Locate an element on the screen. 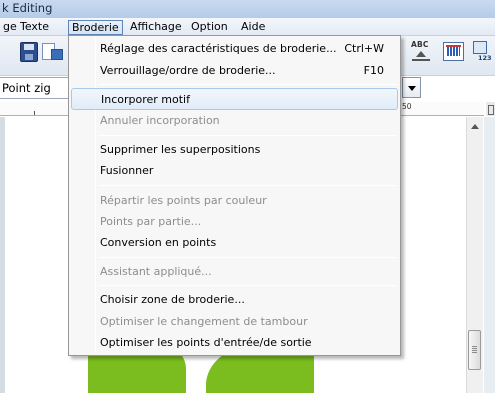 Image resolution: width=495 pixels, height=393 pixels. menu-item-optimiser-changement-tambour: Optimiser le changement de tambour is located at coordinates (234, 322).